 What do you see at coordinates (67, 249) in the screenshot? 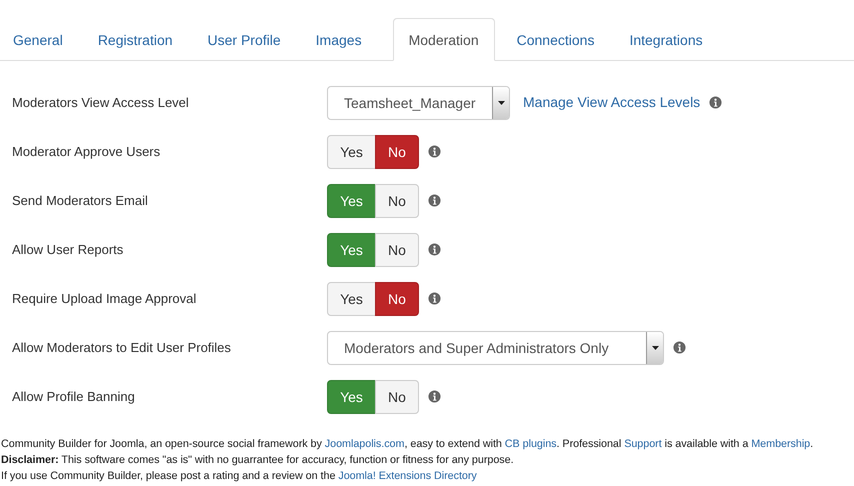
I see `setting-label: Allow User Reports` at bounding box center [67, 249].